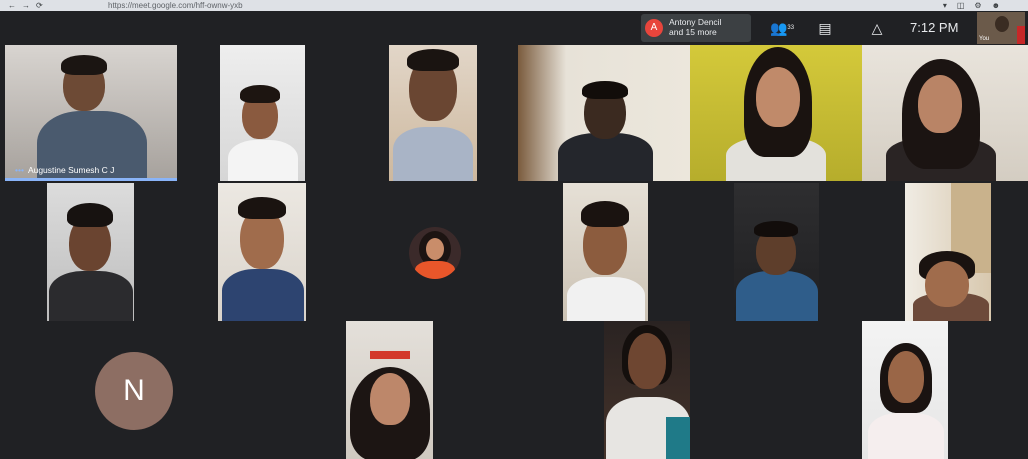  I want to click on participant-tile: ••• Augustine Sumesh C J, so click(91, 113).